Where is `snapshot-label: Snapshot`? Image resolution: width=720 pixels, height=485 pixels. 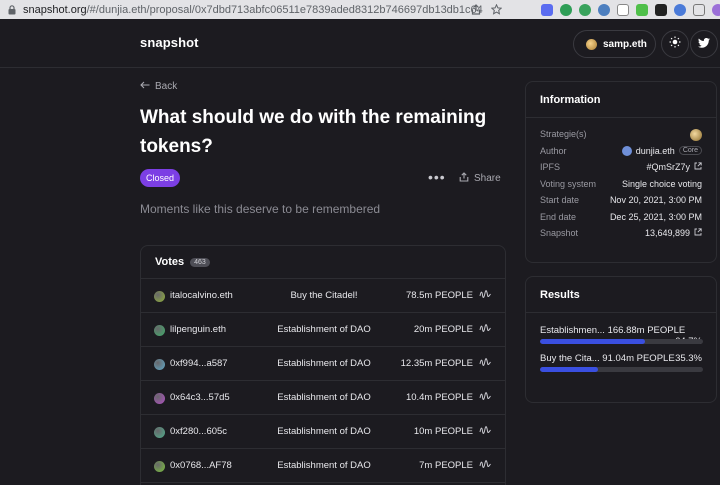 snapshot-label: Snapshot is located at coordinates (559, 233).